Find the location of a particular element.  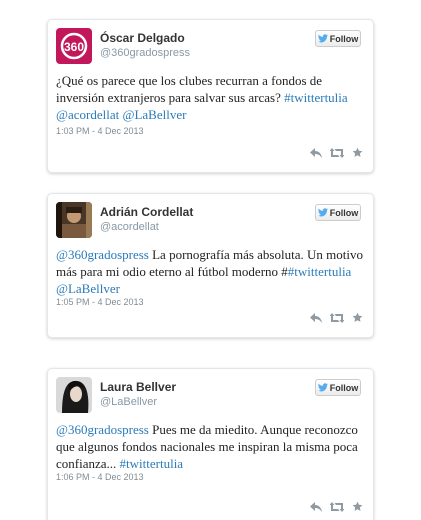

author-block: Adrián Cordellat @acordellat is located at coordinates (146, 219).